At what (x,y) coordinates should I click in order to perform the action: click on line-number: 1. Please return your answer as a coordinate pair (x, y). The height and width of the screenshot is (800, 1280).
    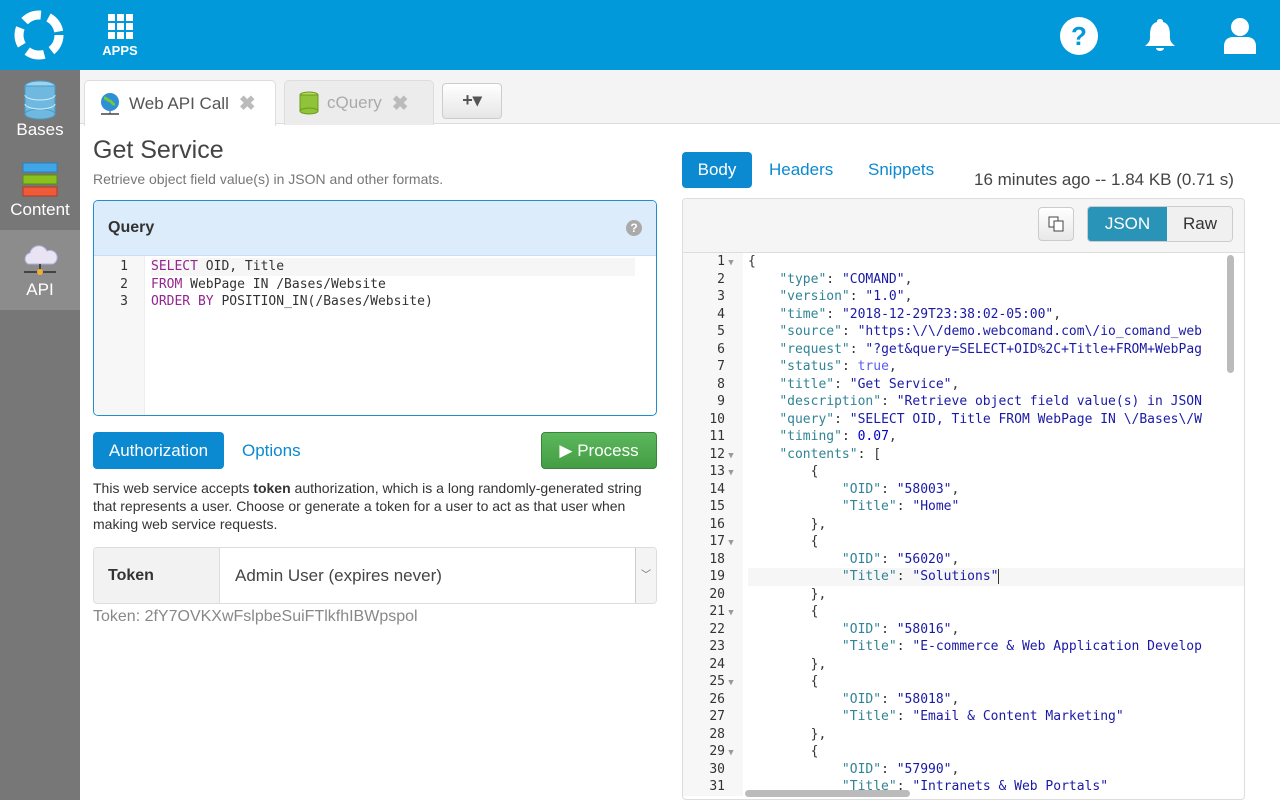
    Looking at the image, I should click on (124, 266).